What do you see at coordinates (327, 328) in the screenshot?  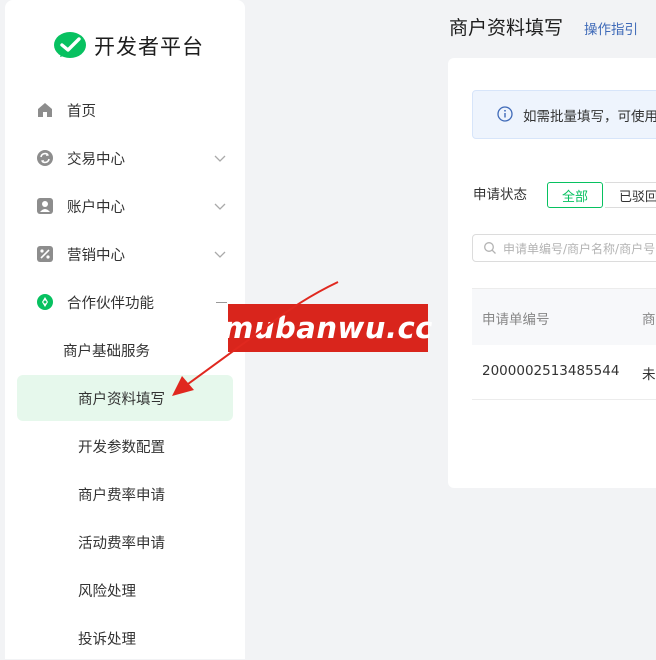 I see `watermark: mubanwu.cc` at bounding box center [327, 328].